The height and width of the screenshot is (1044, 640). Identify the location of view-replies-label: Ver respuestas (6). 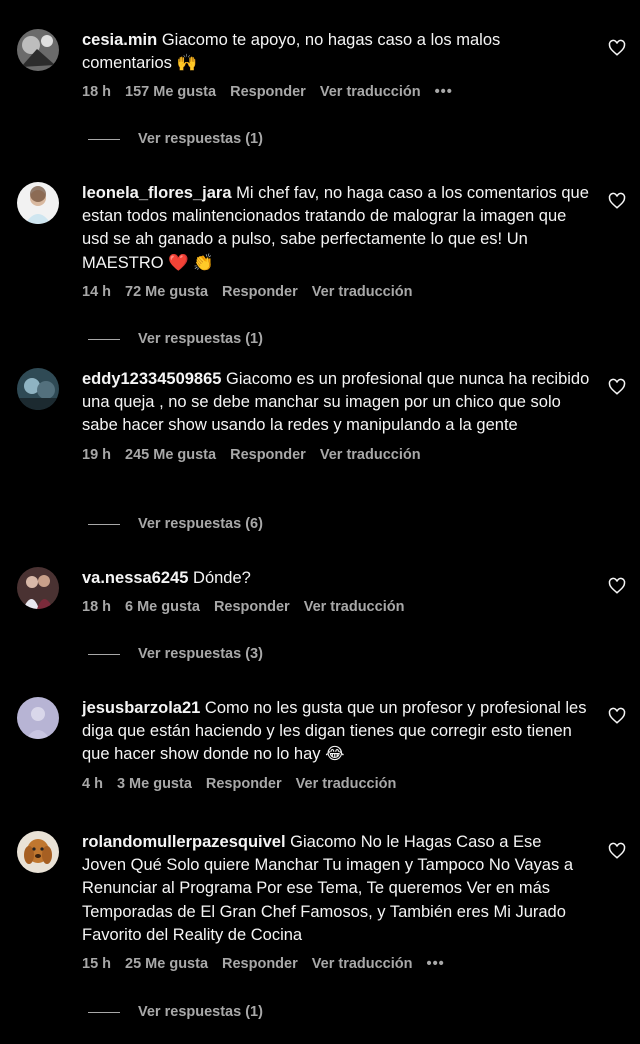
(200, 524).